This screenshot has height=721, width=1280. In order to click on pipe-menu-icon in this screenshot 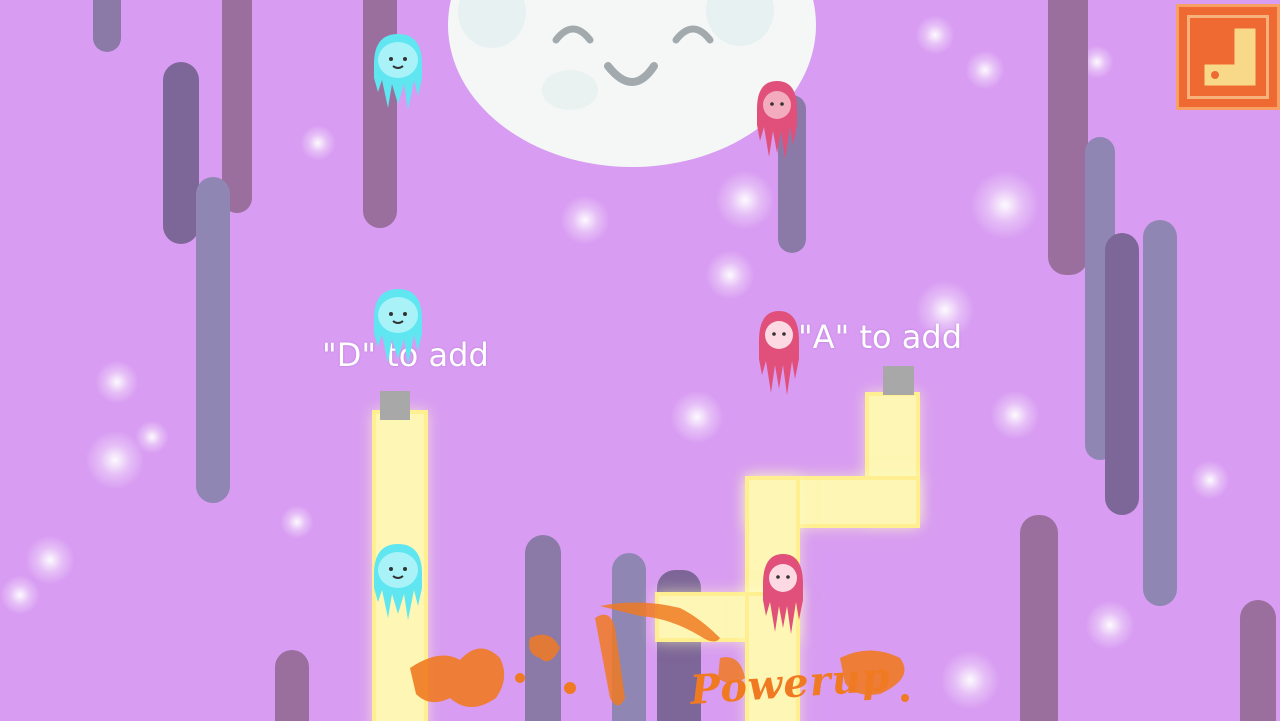, I will do `click(1230, 57)`.